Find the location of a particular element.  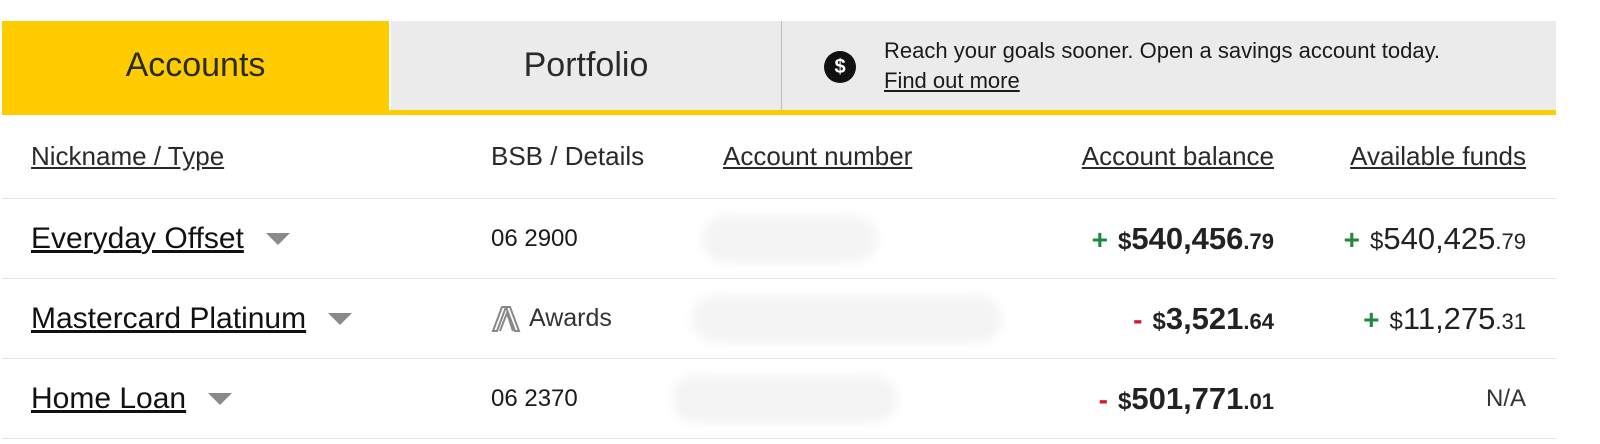

balance-main: 501,771 is located at coordinates (1187, 398).